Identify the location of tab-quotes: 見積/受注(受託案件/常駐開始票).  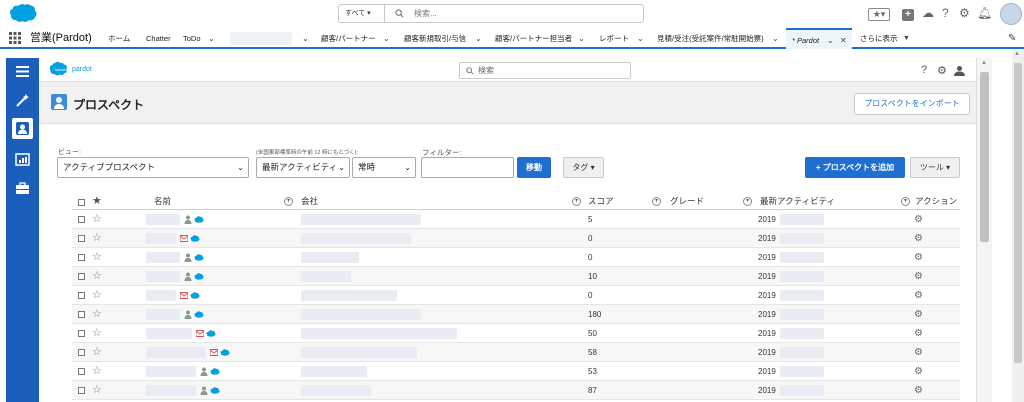
(710, 38).